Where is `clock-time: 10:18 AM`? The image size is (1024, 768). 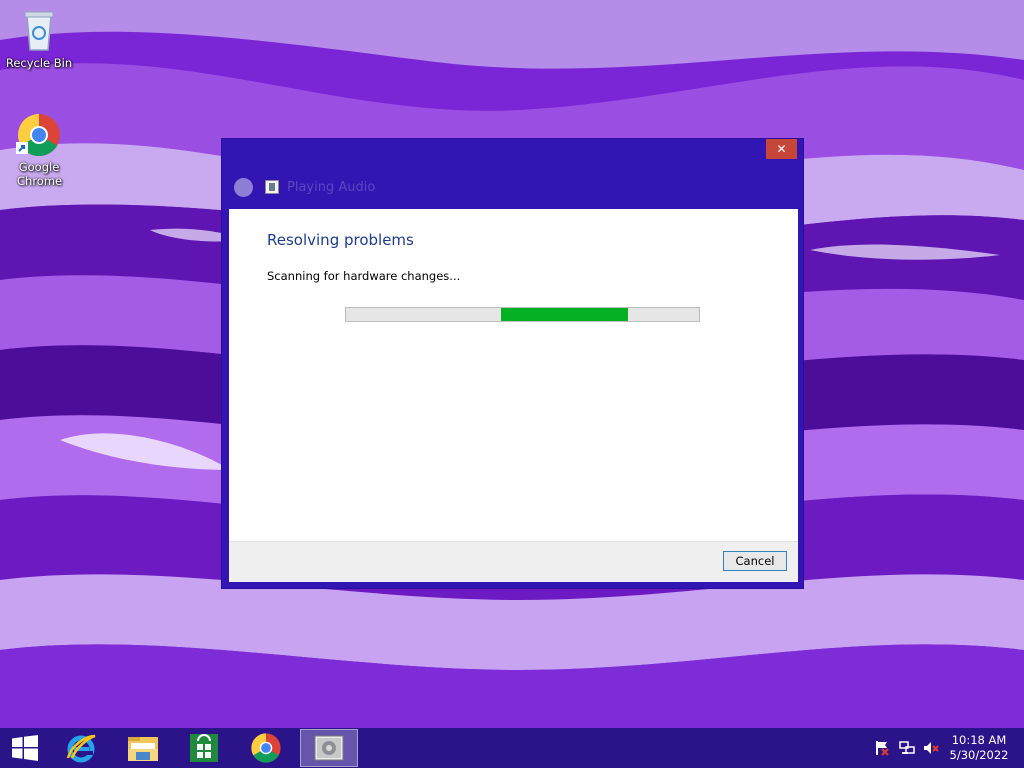 clock-time: 10:18 AM is located at coordinates (979, 740).